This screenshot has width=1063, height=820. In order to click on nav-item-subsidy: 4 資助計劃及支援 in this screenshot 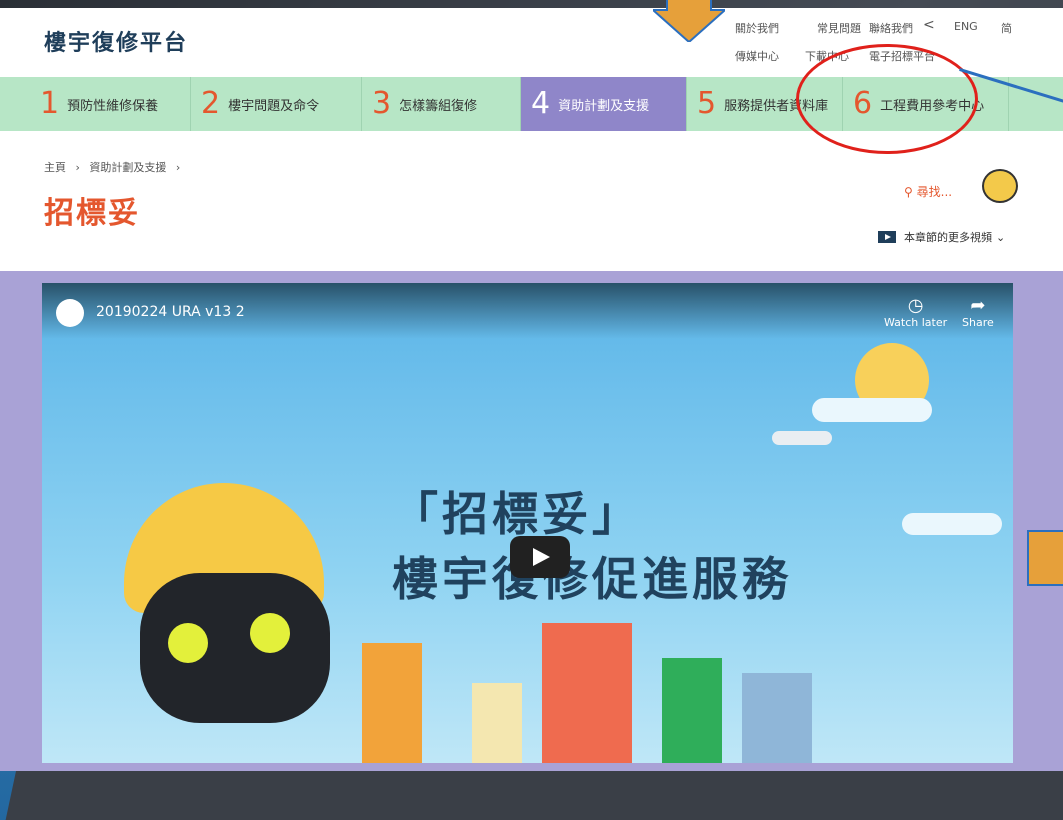, I will do `click(604, 104)`.